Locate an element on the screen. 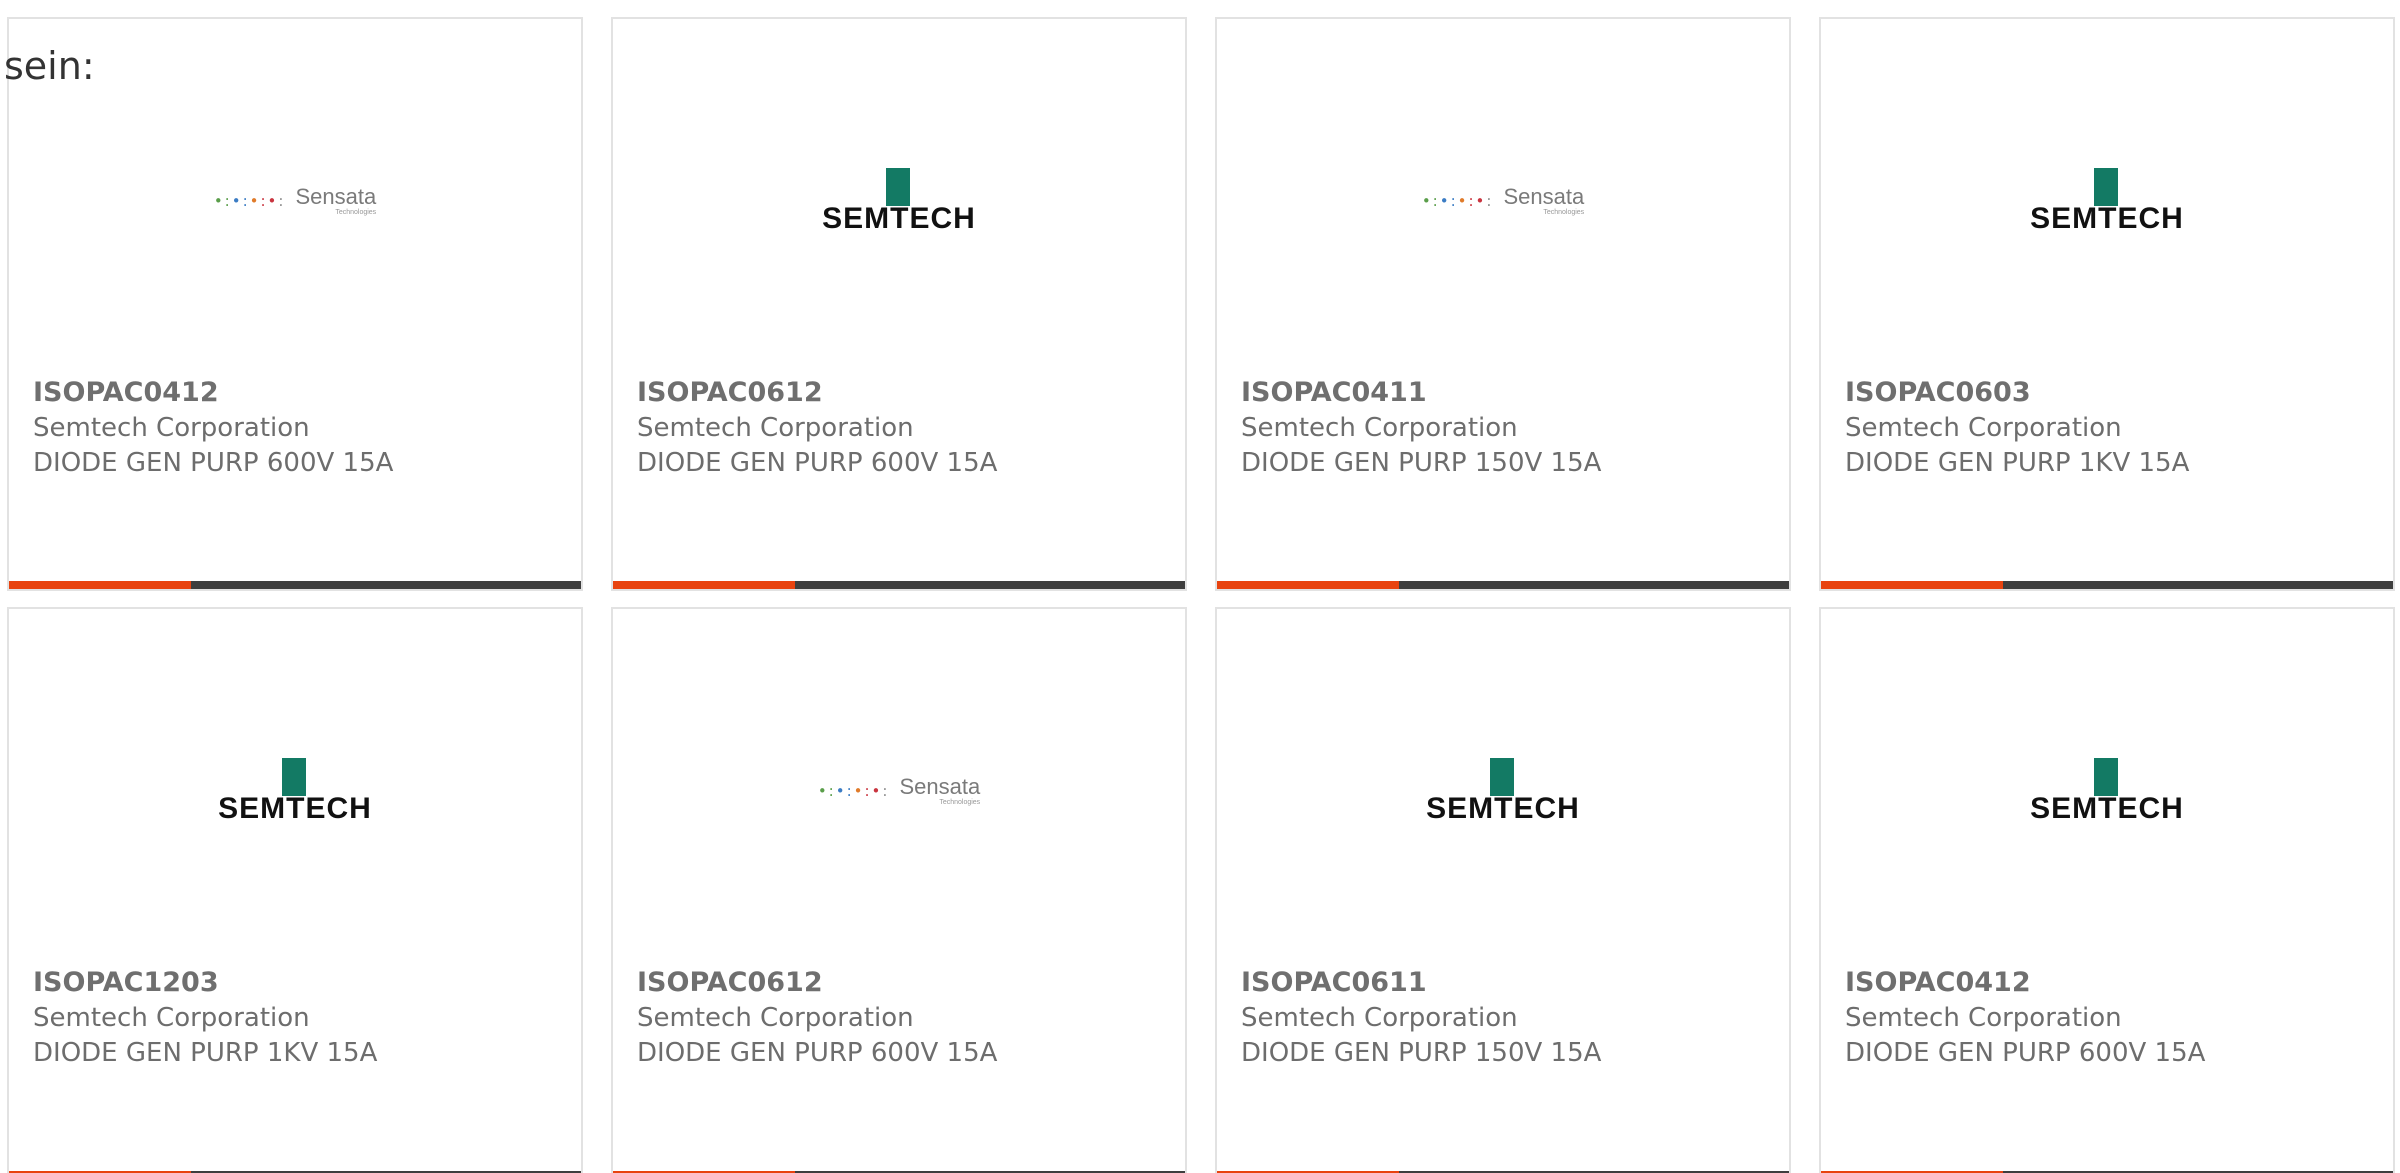 The height and width of the screenshot is (1173, 2400). part-number: ISOPAC1203 is located at coordinates (297, 983).